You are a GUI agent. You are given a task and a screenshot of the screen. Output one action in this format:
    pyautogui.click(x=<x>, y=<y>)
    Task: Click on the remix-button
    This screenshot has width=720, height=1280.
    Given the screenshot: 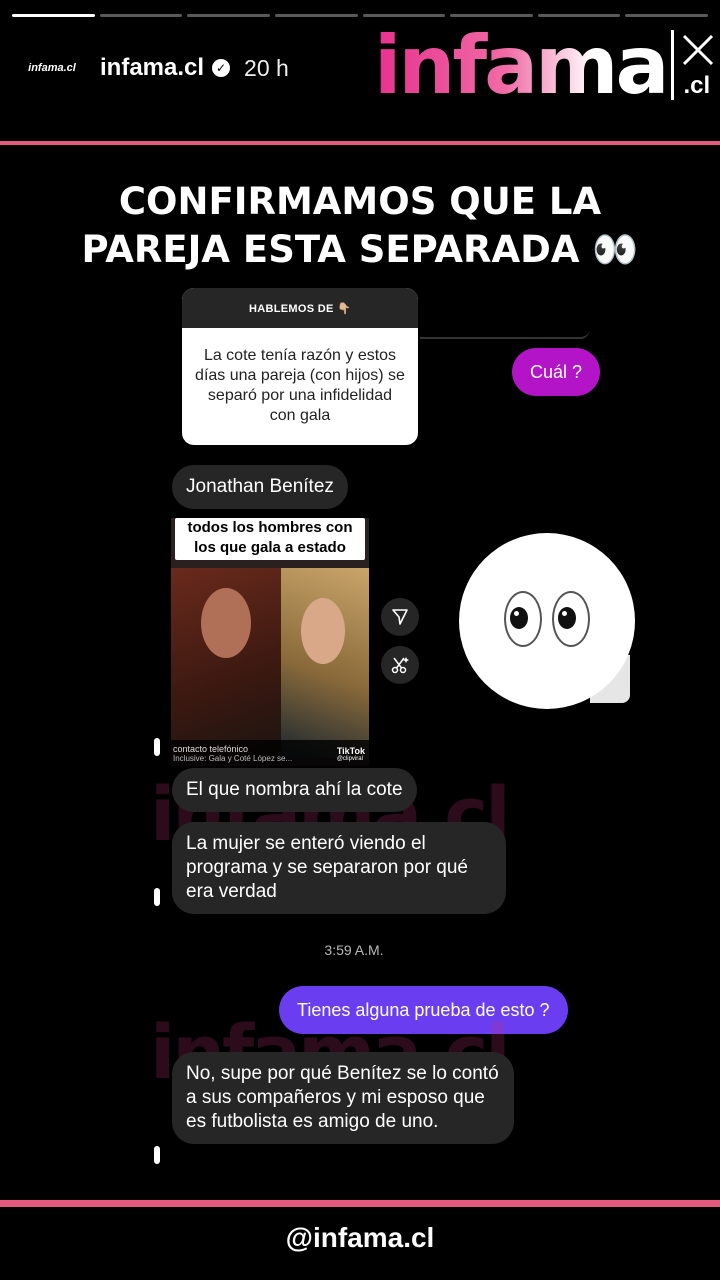 What is the action you would take?
    pyautogui.click(x=400, y=665)
    